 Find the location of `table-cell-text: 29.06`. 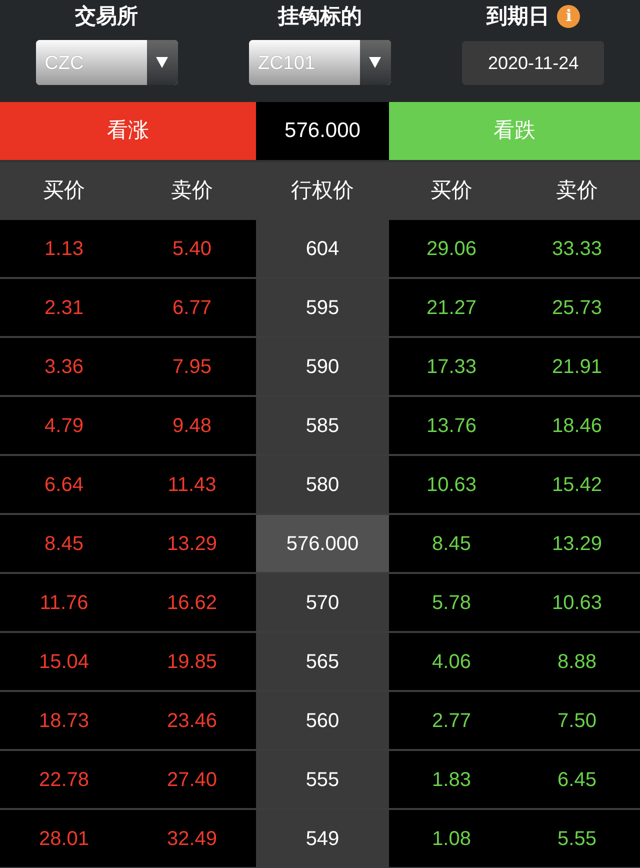

table-cell-text: 29.06 is located at coordinates (451, 249).